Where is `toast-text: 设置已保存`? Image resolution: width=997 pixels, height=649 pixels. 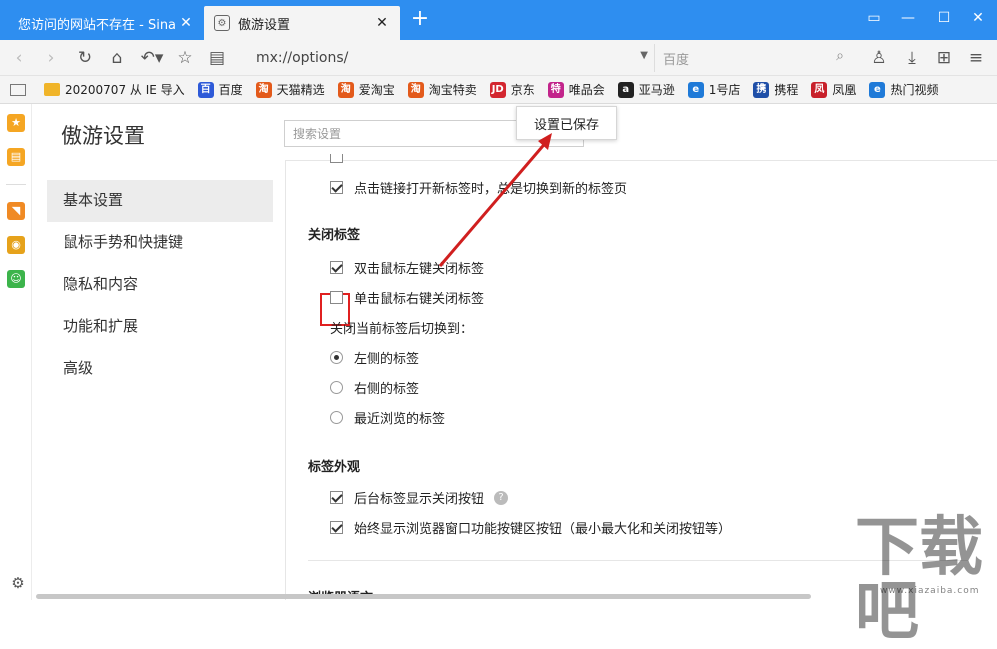 toast-text: 设置已保存 is located at coordinates (566, 125).